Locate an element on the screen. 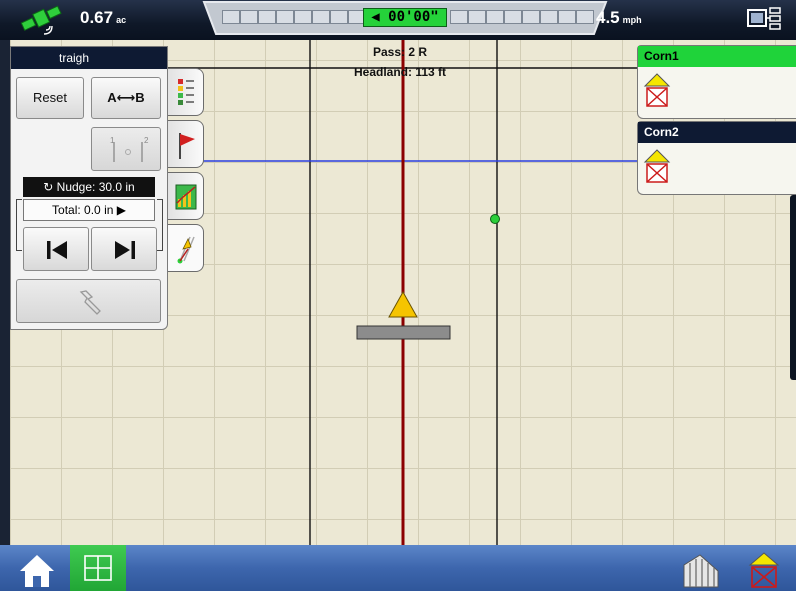 This screenshot has height=591, width=796. nudge-left-button is located at coordinates (56, 249).